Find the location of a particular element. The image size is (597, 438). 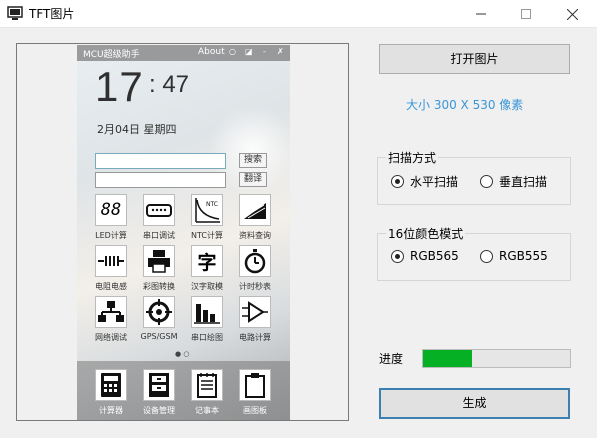

serial-port-icon is located at coordinates (159, 210).